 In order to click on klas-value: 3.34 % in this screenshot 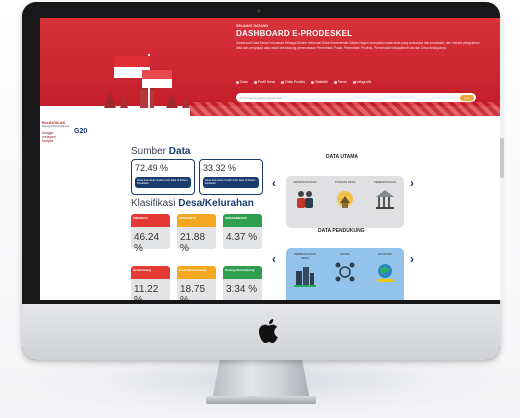, I will do `click(242, 289)`.